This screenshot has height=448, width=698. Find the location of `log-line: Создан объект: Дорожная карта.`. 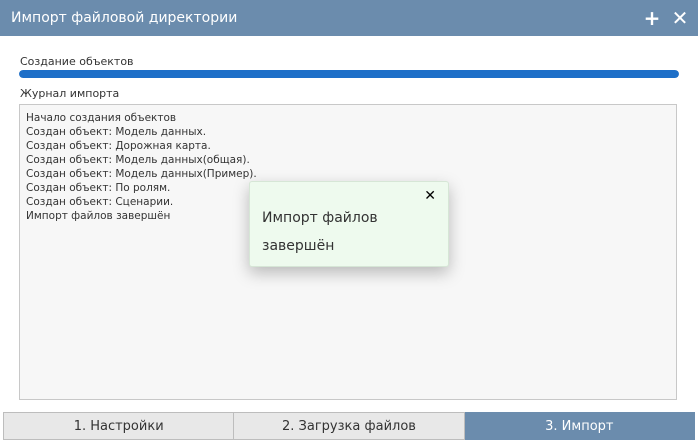

log-line: Создан объект: Дорожная карта. is located at coordinates (118, 146).